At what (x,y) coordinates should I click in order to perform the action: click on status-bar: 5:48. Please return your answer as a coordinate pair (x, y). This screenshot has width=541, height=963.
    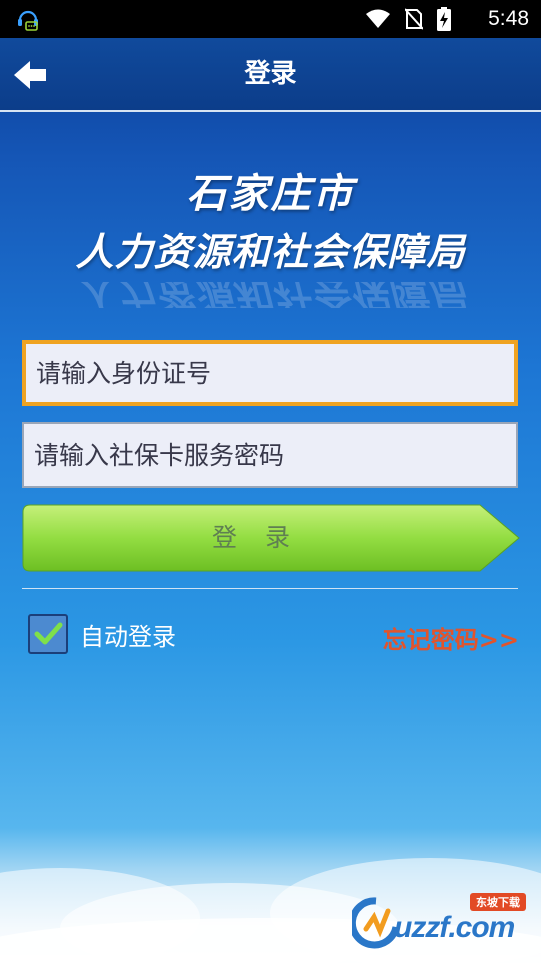
    Looking at the image, I should click on (270, 19).